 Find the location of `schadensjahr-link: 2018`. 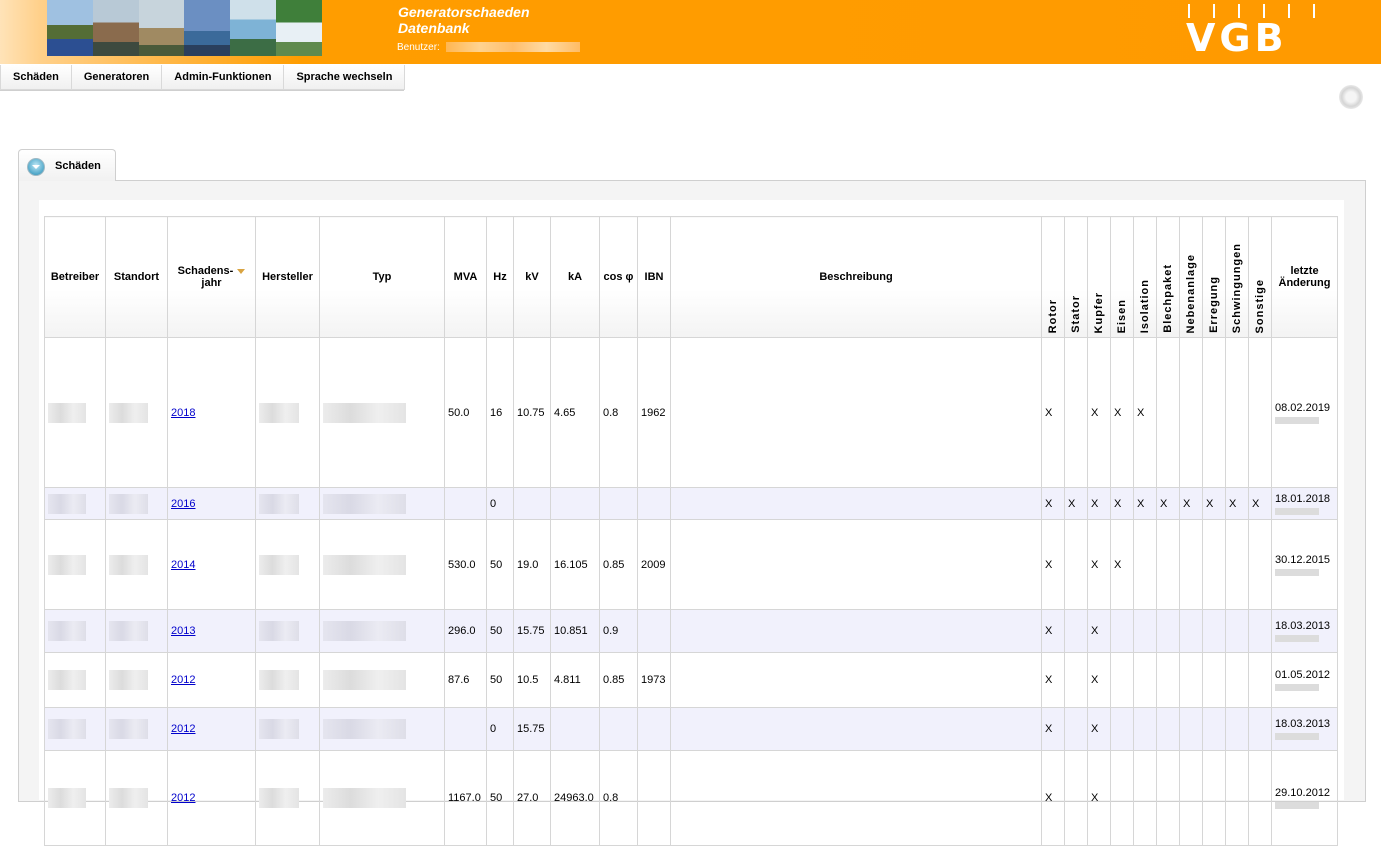

schadensjahr-link: 2018 is located at coordinates (183, 413).